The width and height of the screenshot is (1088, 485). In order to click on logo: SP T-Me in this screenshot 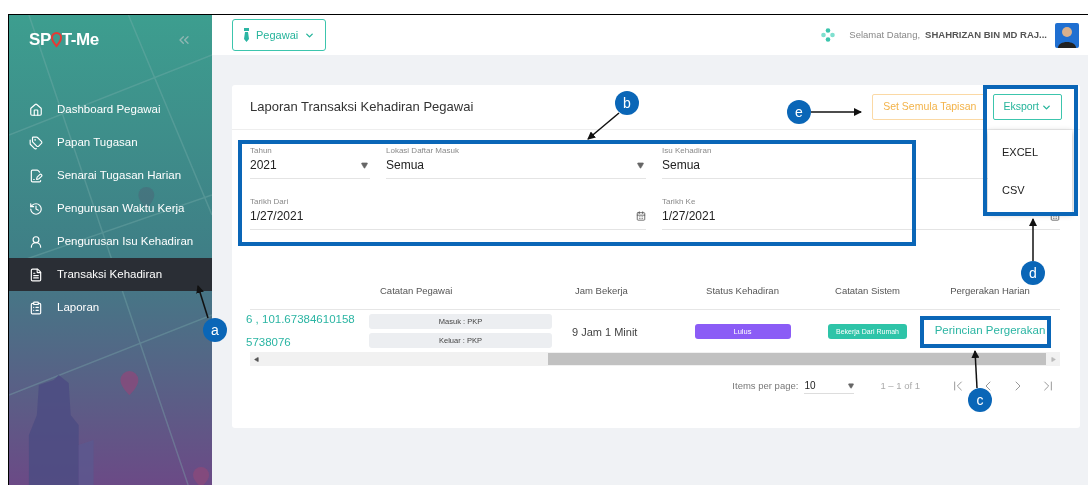, I will do `click(64, 40)`.